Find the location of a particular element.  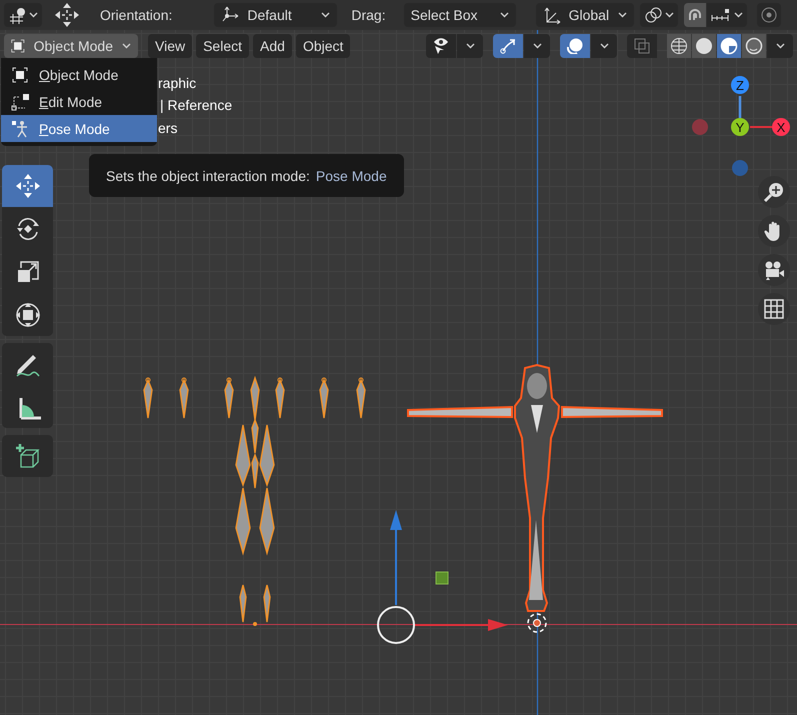

x-axis-handle: X is located at coordinates (781, 127).